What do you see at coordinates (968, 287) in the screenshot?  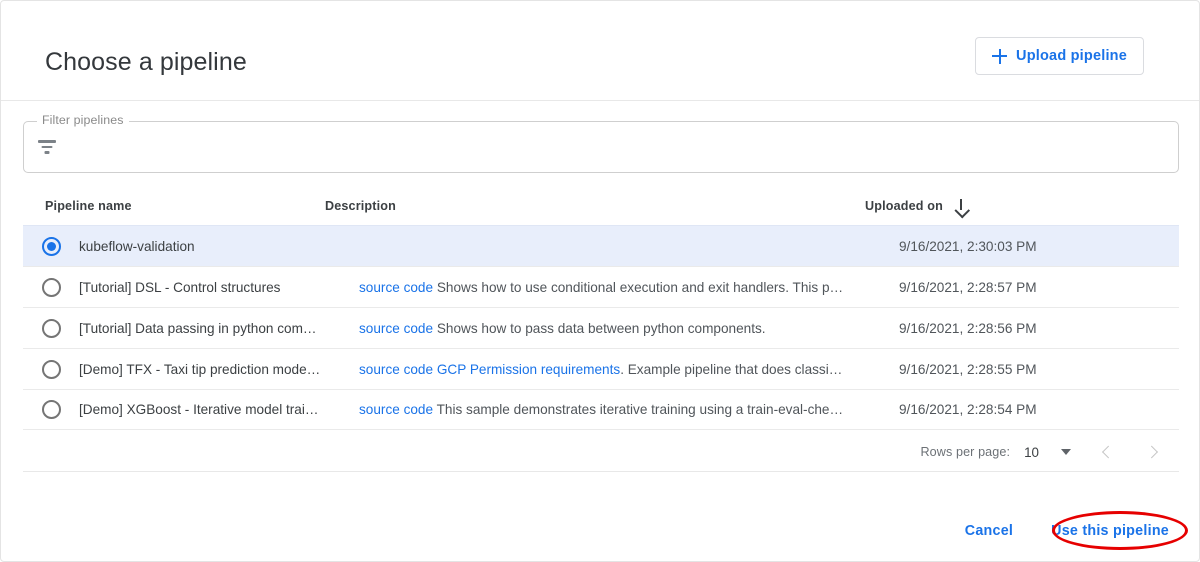 I see `cell-uploaded-on: 9/16/2021, 2:28:57 PM` at bounding box center [968, 287].